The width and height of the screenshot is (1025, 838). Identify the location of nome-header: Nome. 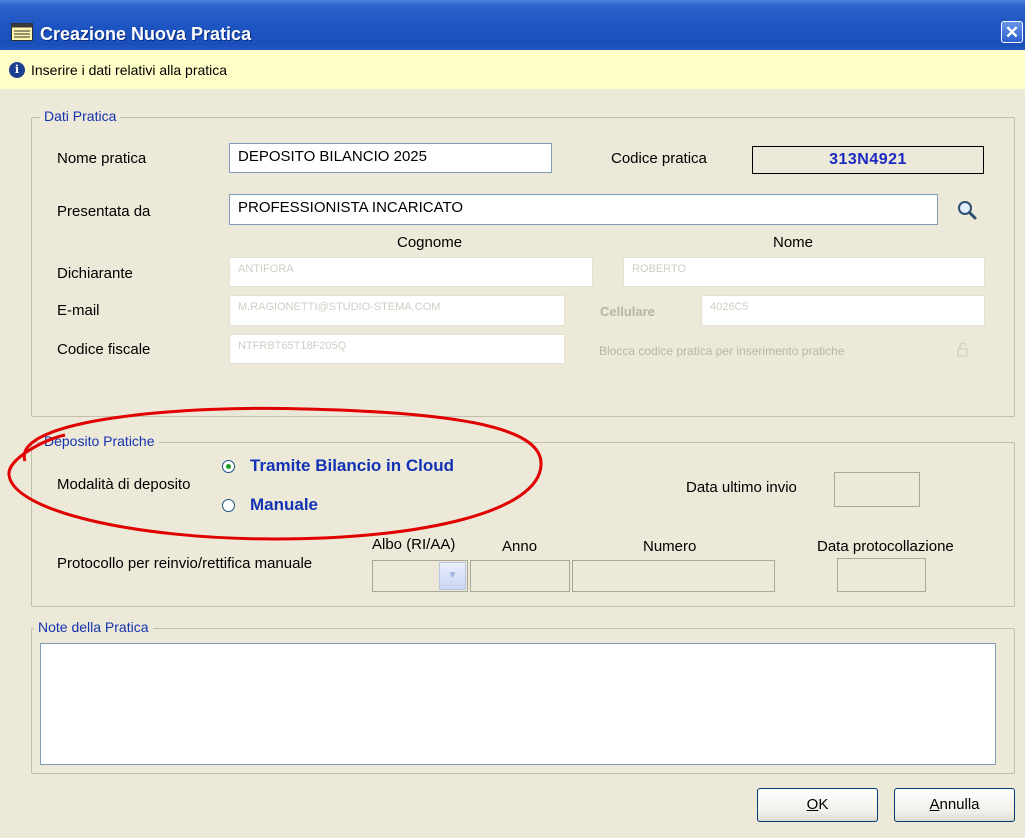
(793, 242).